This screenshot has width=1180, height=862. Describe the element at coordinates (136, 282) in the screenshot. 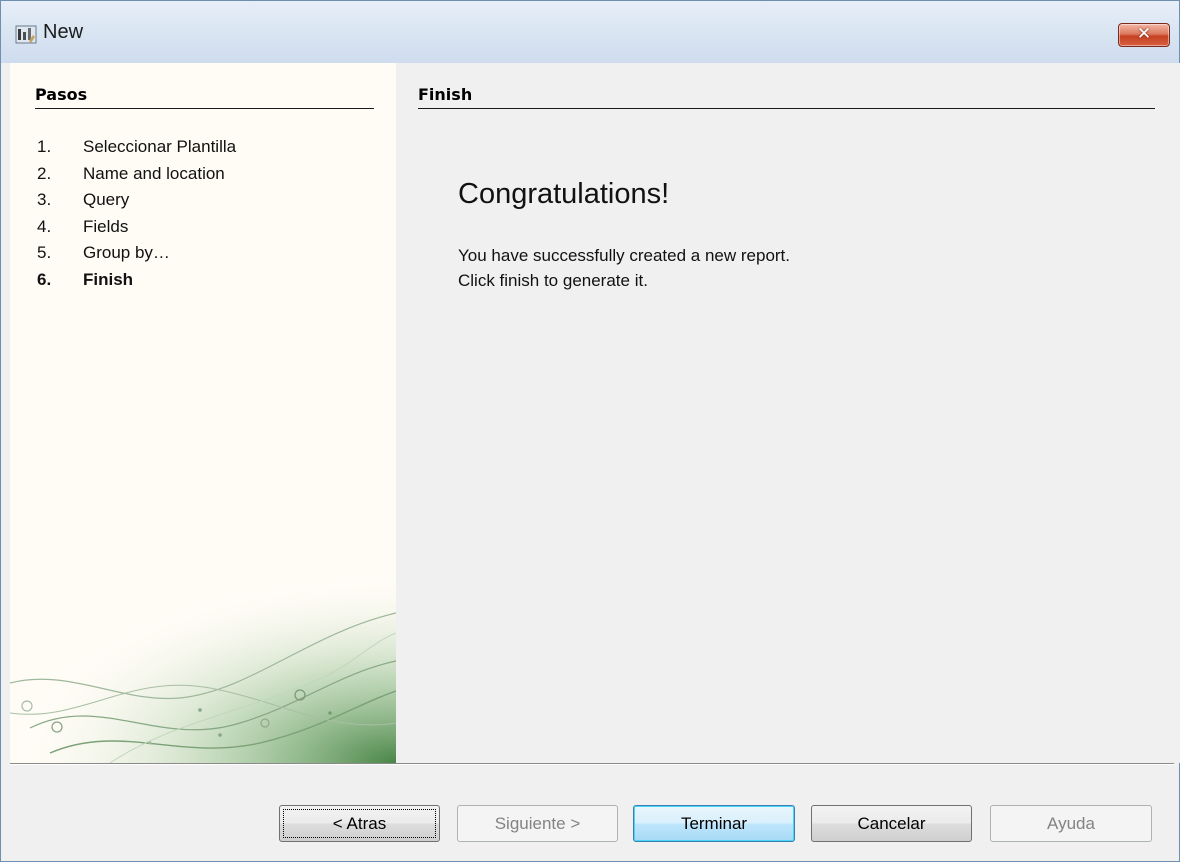

I see `step-item-current: 6. Finish` at that location.